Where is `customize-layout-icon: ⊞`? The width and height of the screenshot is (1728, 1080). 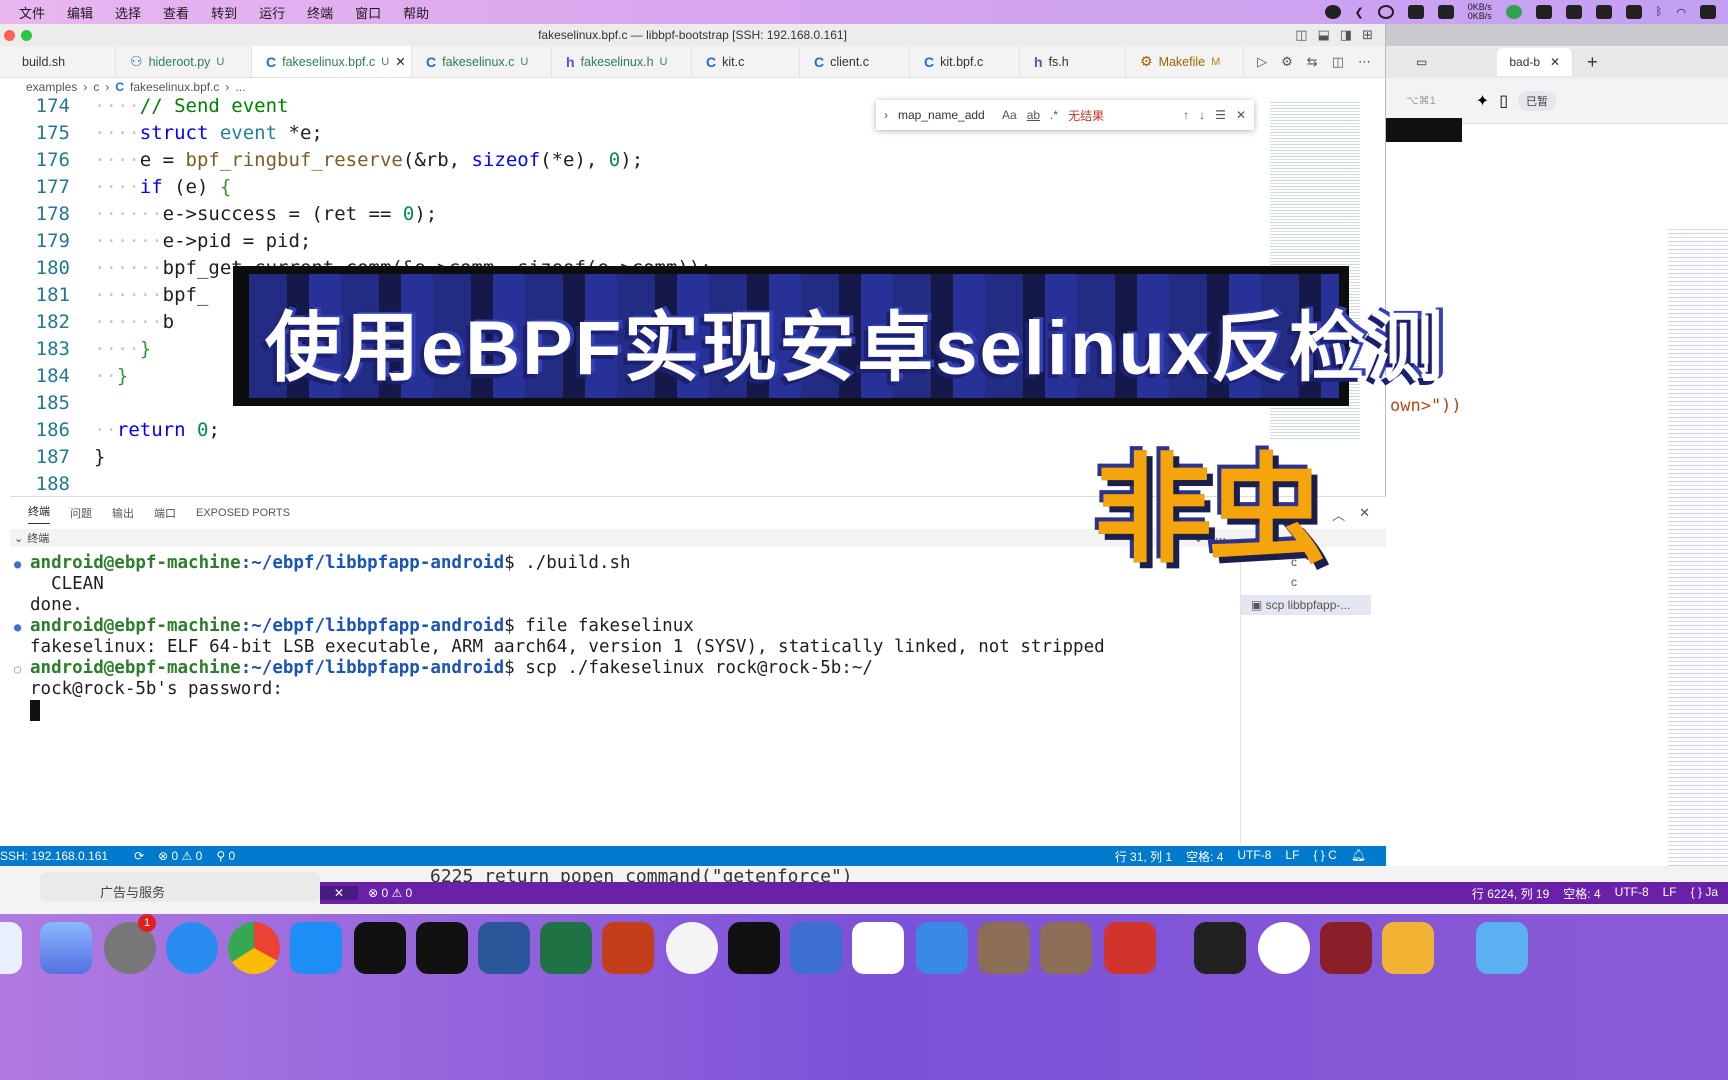
customize-layout-icon: ⊞ is located at coordinates (1367, 35).